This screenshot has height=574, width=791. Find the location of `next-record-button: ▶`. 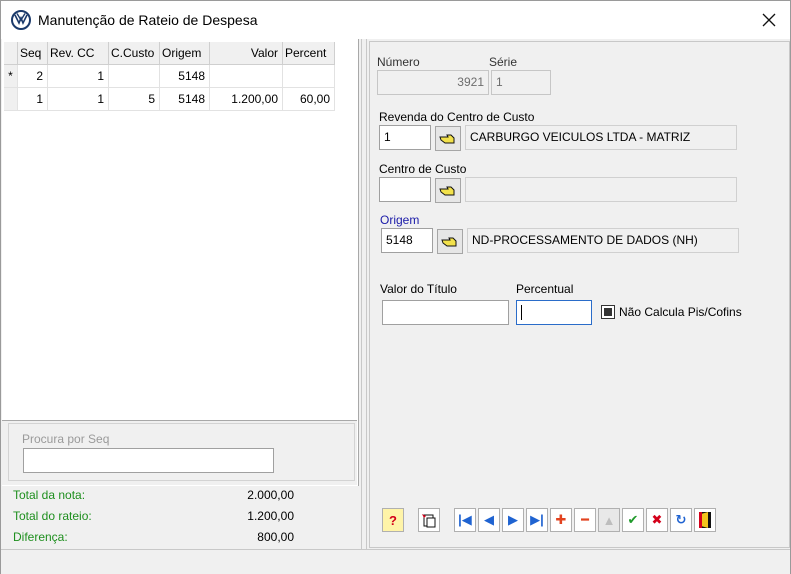

next-record-button: ▶ is located at coordinates (513, 520).